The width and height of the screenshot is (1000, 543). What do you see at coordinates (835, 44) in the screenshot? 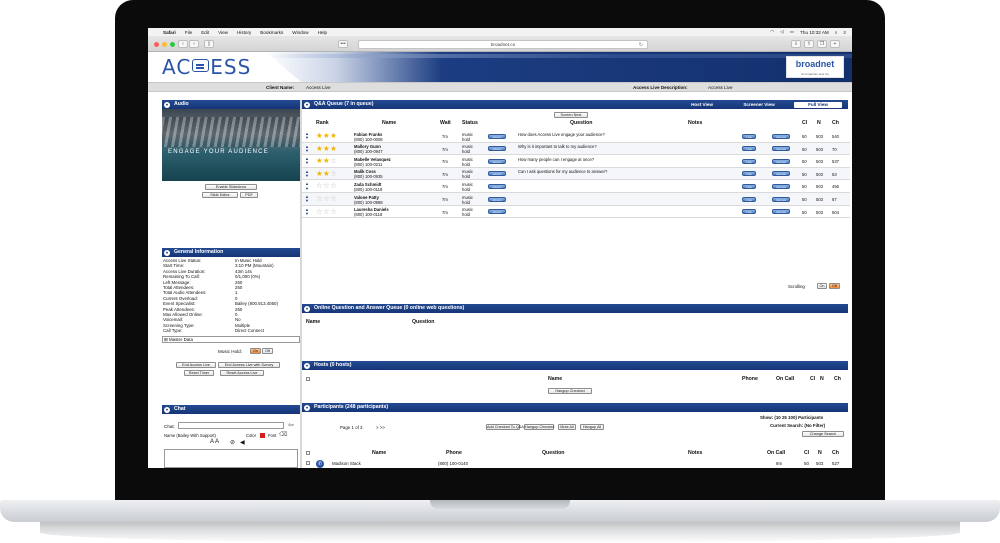
I see `new-tab-icon: +` at bounding box center [835, 44].